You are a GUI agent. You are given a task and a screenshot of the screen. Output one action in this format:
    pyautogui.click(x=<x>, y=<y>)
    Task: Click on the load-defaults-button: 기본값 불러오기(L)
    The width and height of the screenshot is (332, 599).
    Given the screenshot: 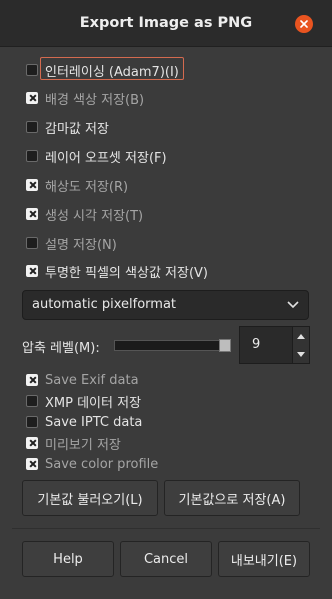 What is the action you would take?
    pyautogui.click(x=90, y=498)
    